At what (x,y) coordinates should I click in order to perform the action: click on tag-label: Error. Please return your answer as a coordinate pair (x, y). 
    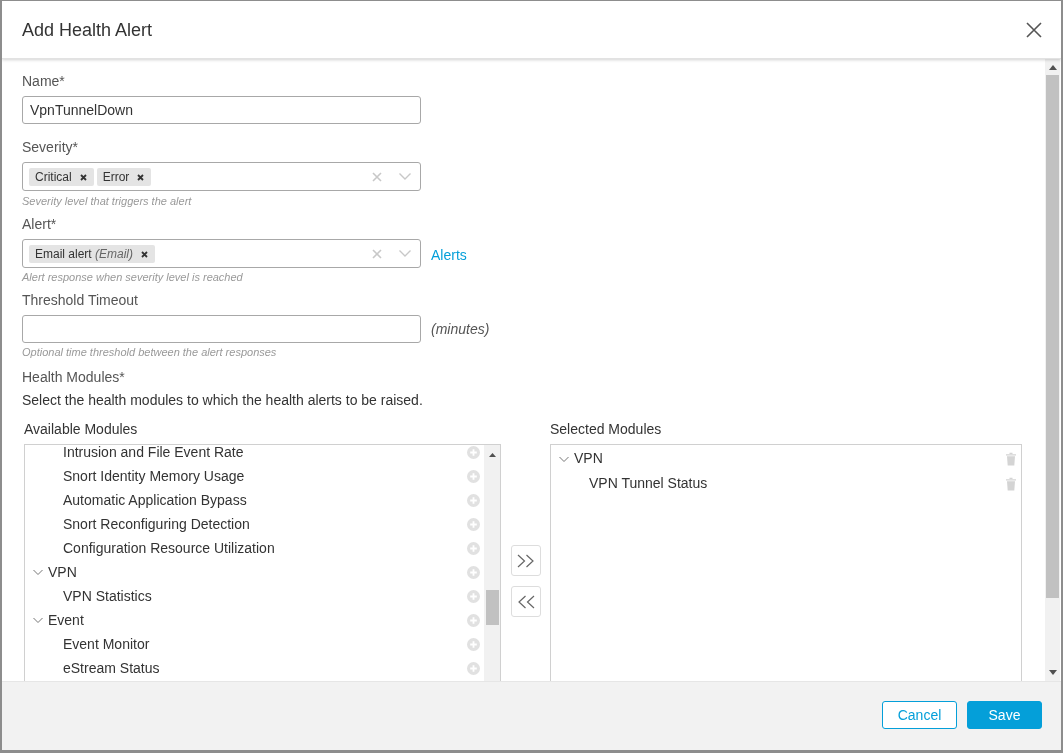
    Looking at the image, I should click on (116, 176).